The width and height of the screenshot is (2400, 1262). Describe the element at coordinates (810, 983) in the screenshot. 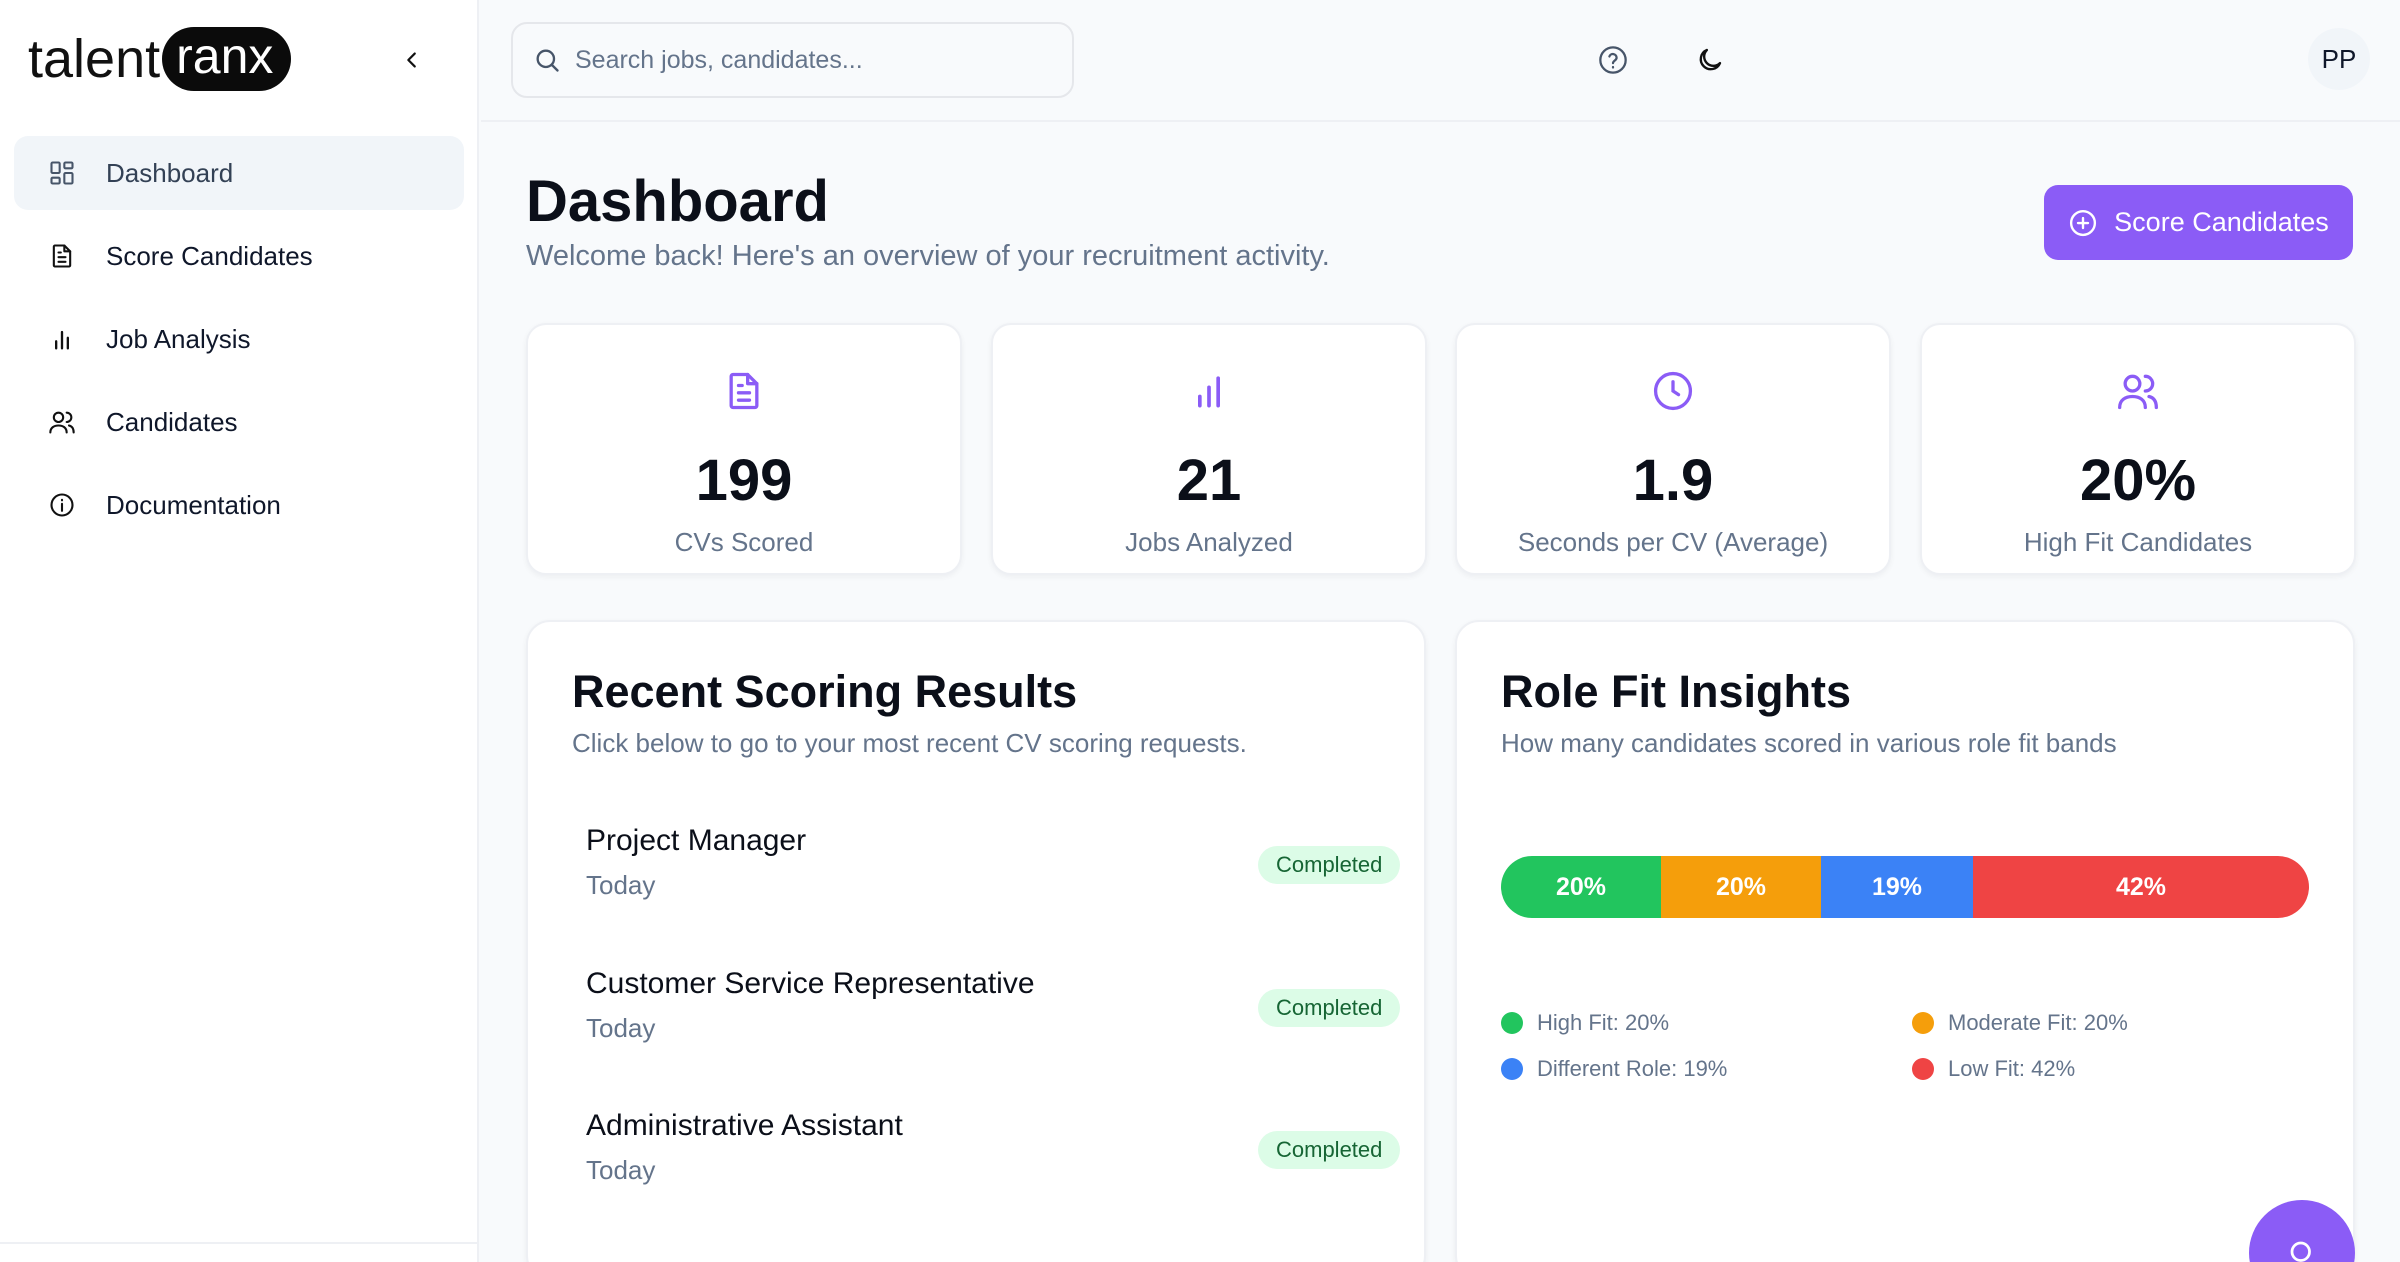

I see `result-job-title: Customer Service Representative` at that location.